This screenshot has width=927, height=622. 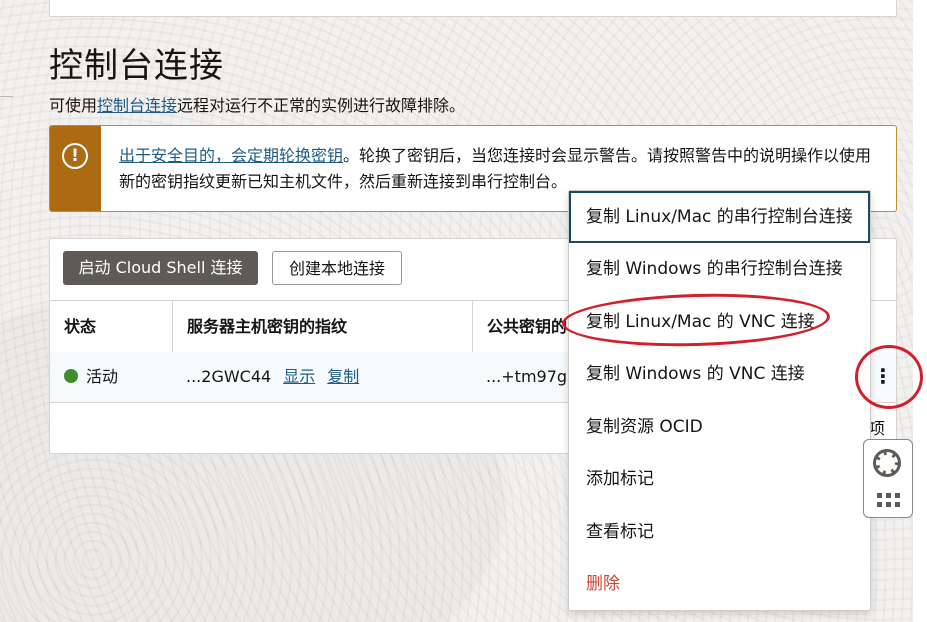 What do you see at coordinates (719, 584) in the screenshot?
I see `menu-item-delete: 删除` at bounding box center [719, 584].